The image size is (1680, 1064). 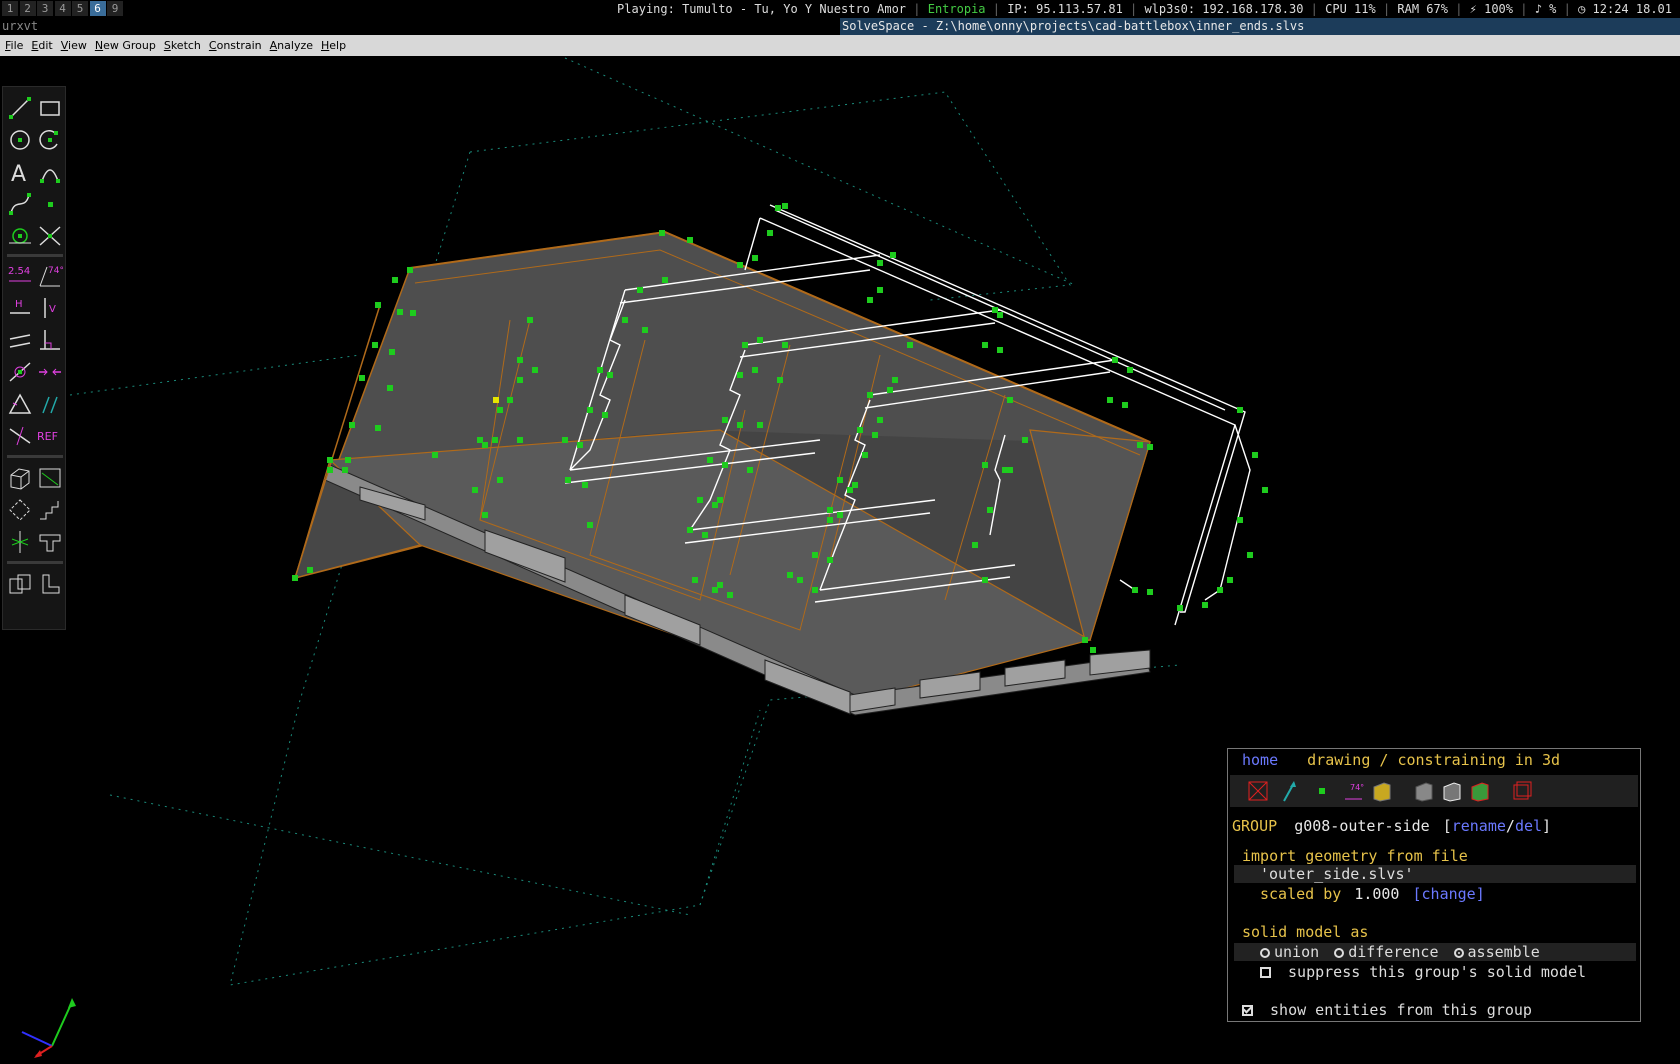 What do you see at coordinates (50, 584) in the screenshot?
I see `sketch-in-3d-icon` at bounding box center [50, 584].